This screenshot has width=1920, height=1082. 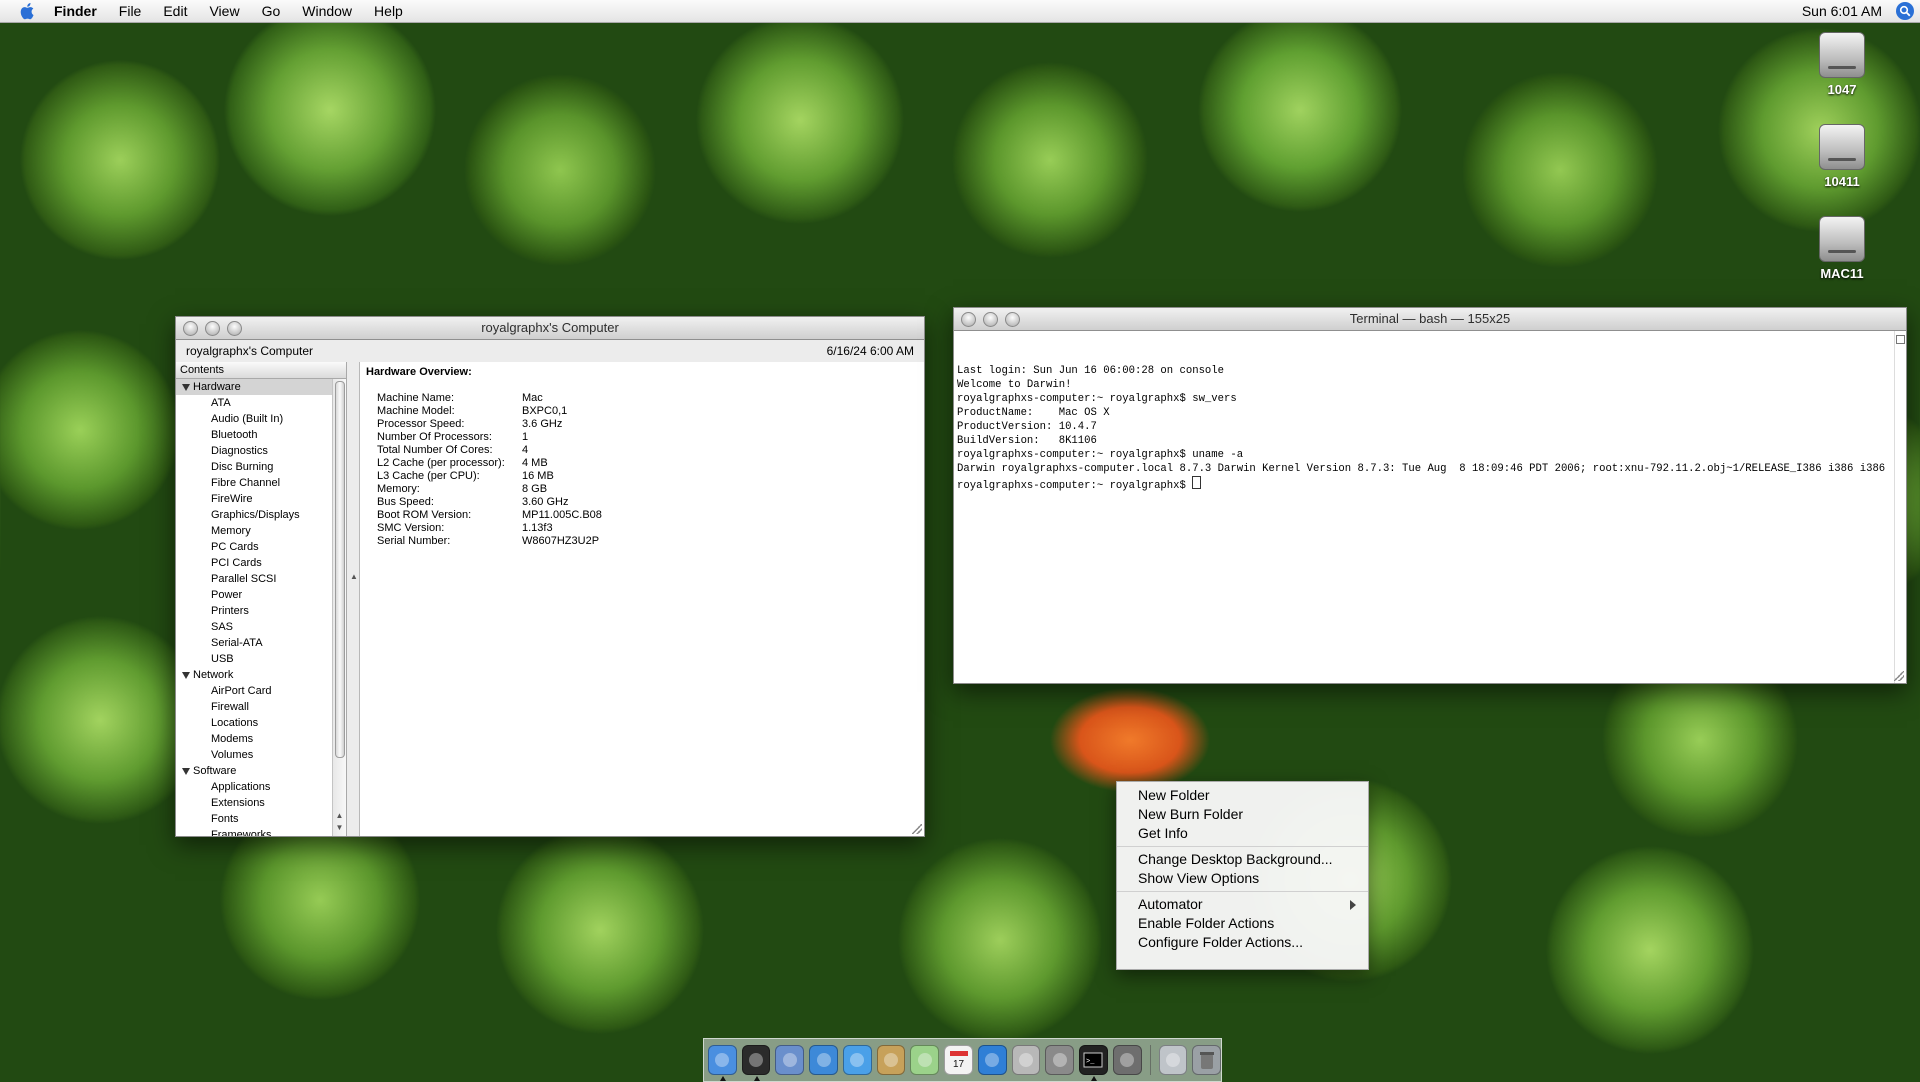 What do you see at coordinates (254, 387) in the screenshot?
I see `sidebar-group-hardware: Hardware` at bounding box center [254, 387].